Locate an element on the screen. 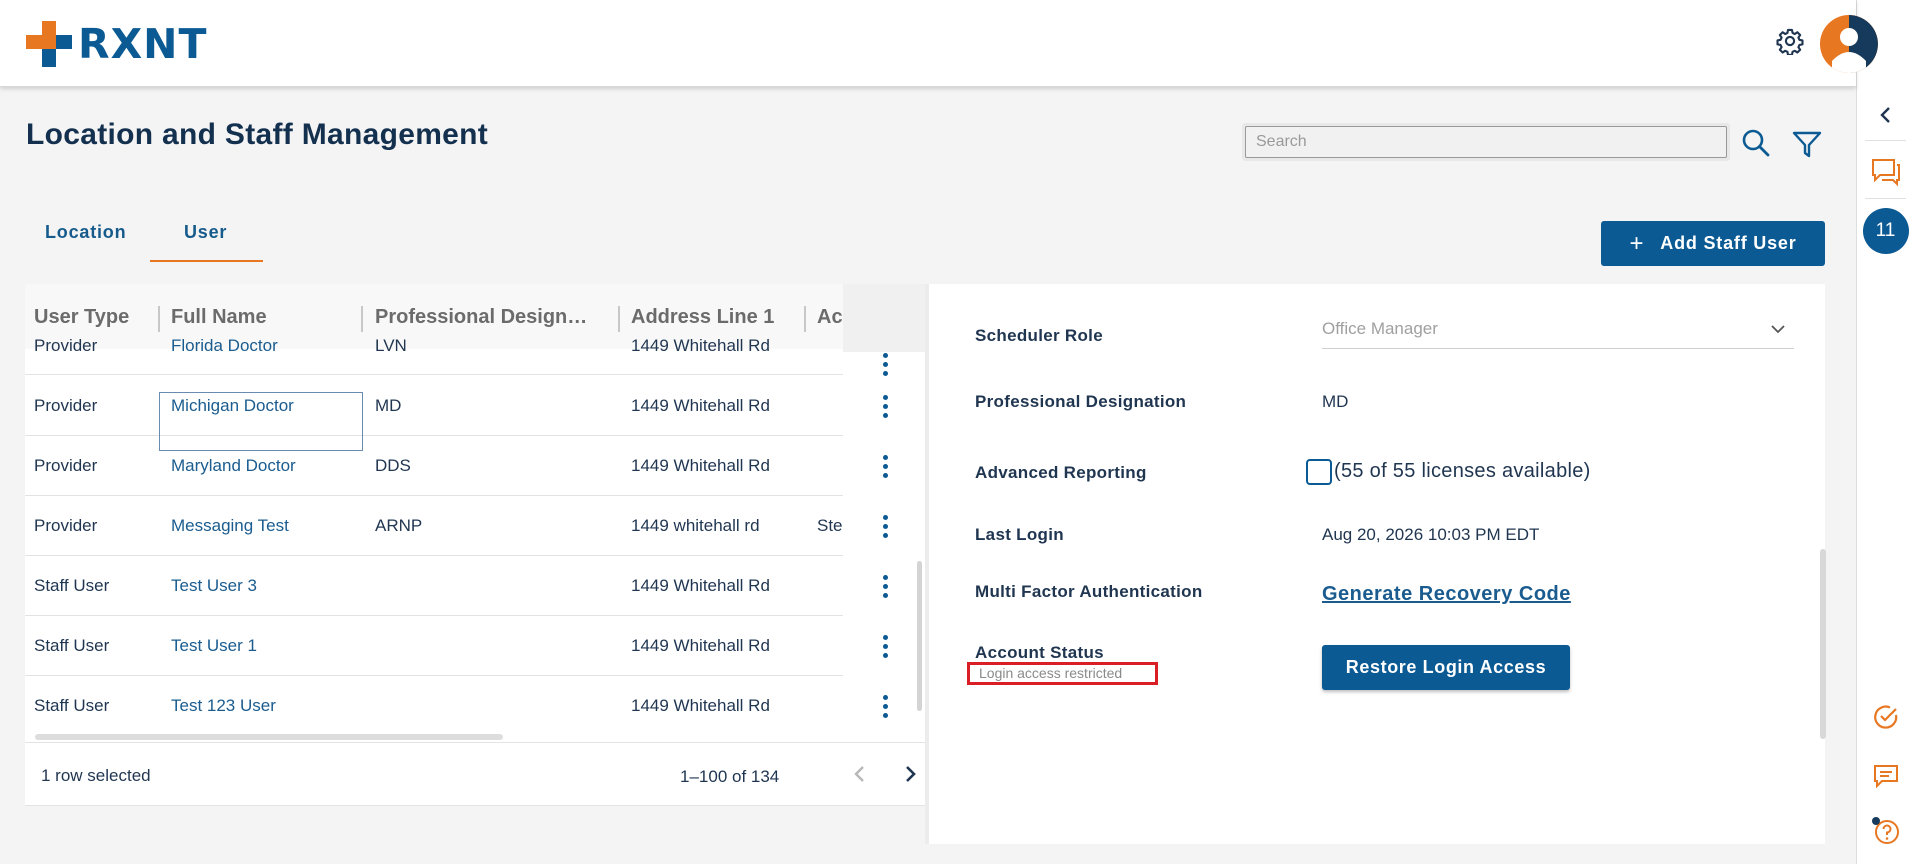  user-avatar-icon is located at coordinates (1849, 44).